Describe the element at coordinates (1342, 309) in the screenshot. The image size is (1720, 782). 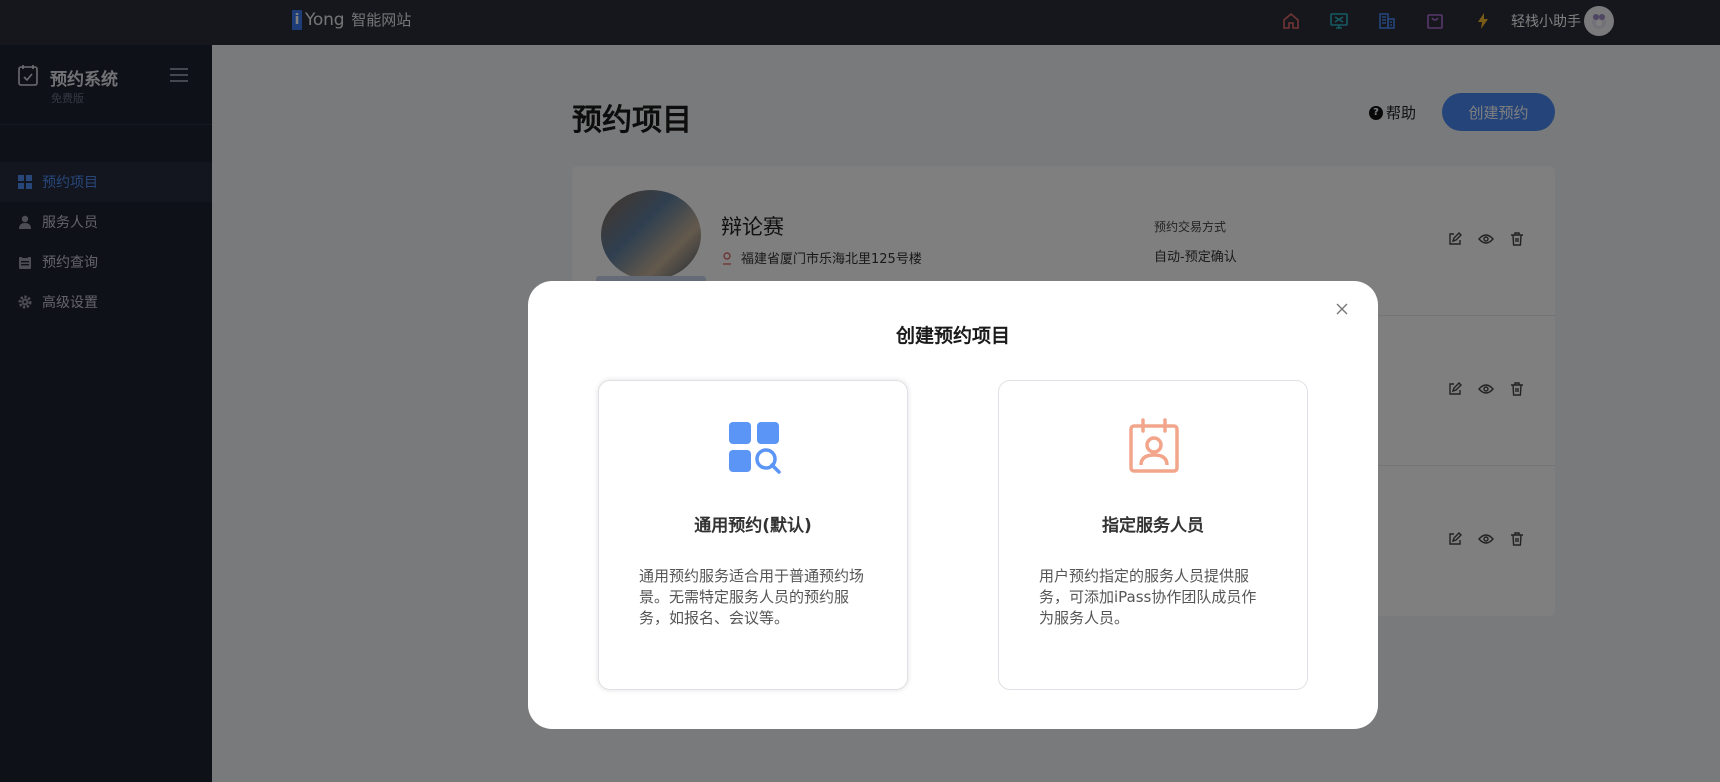
I see `close-icon` at that location.